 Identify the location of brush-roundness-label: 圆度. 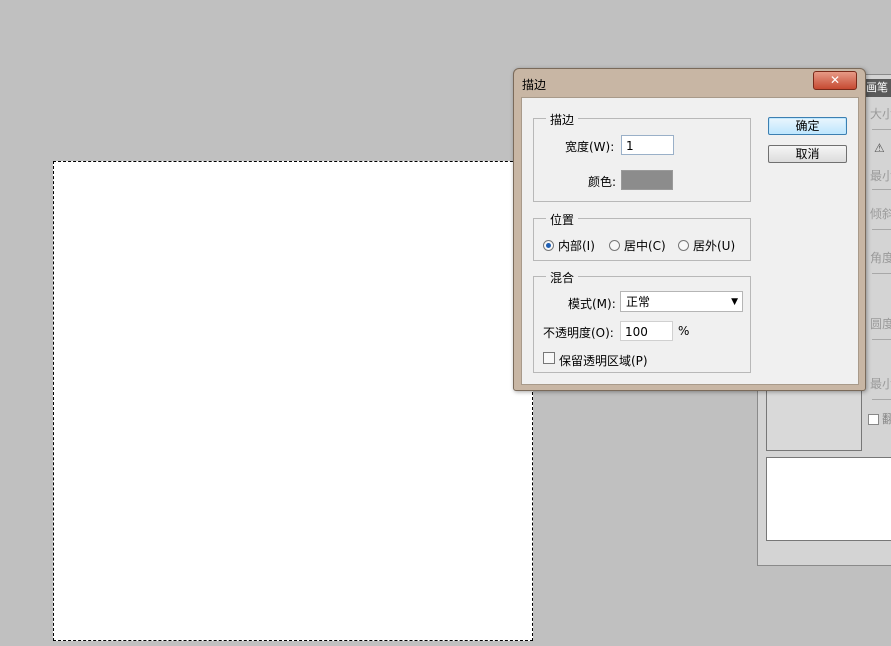
(880, 324).